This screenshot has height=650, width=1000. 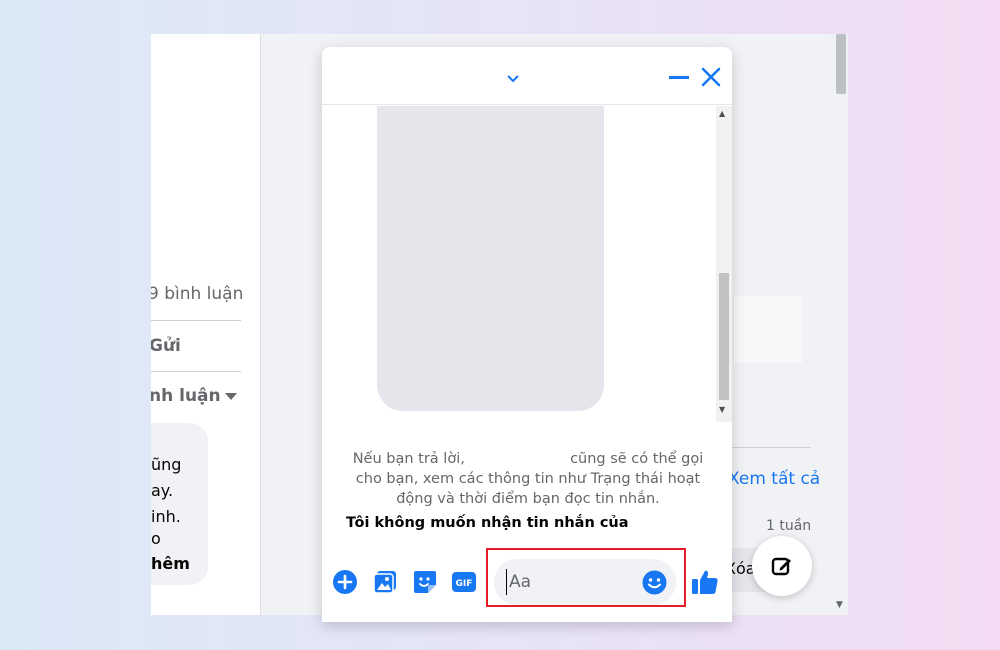 What do you see at coordinates (789, 526) in the screenshot?
I see `timestamp: 1 tuần` at bounding box center [789, 526].